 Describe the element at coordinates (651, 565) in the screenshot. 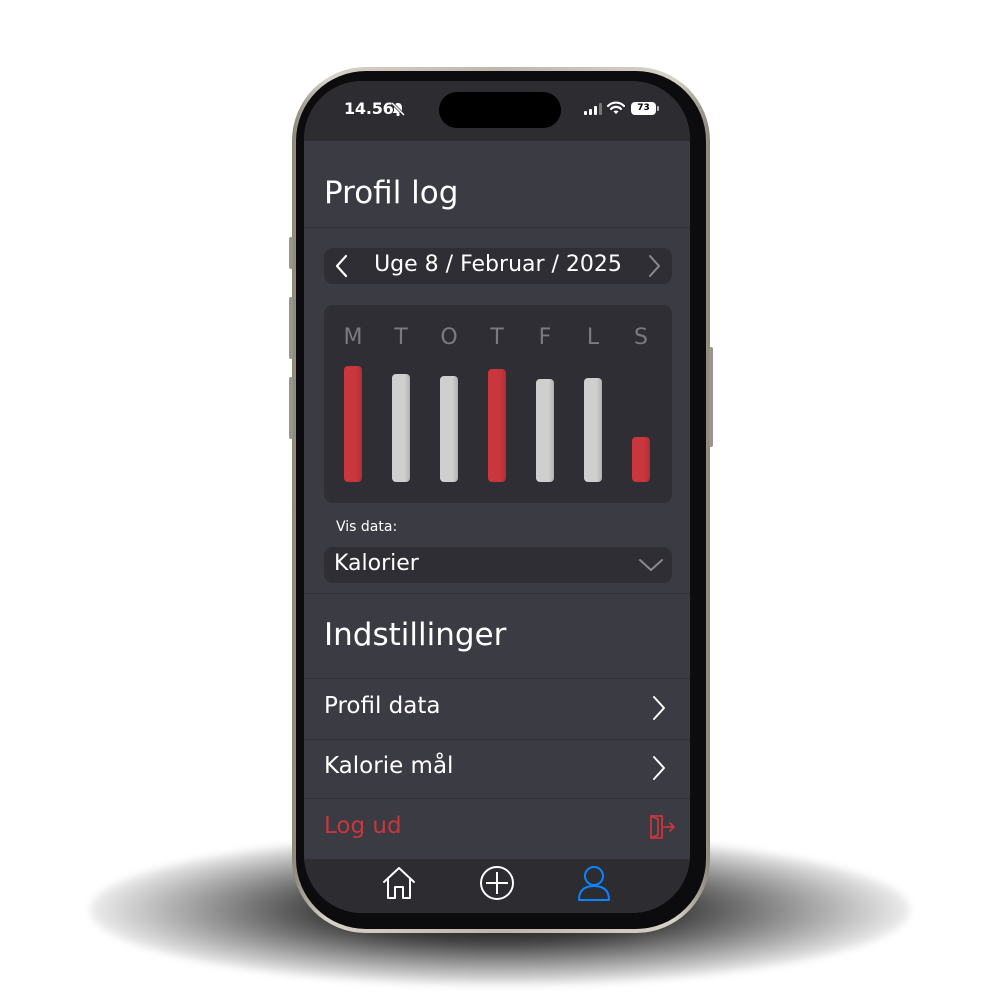

I see `chevron-down-icon` at that location.